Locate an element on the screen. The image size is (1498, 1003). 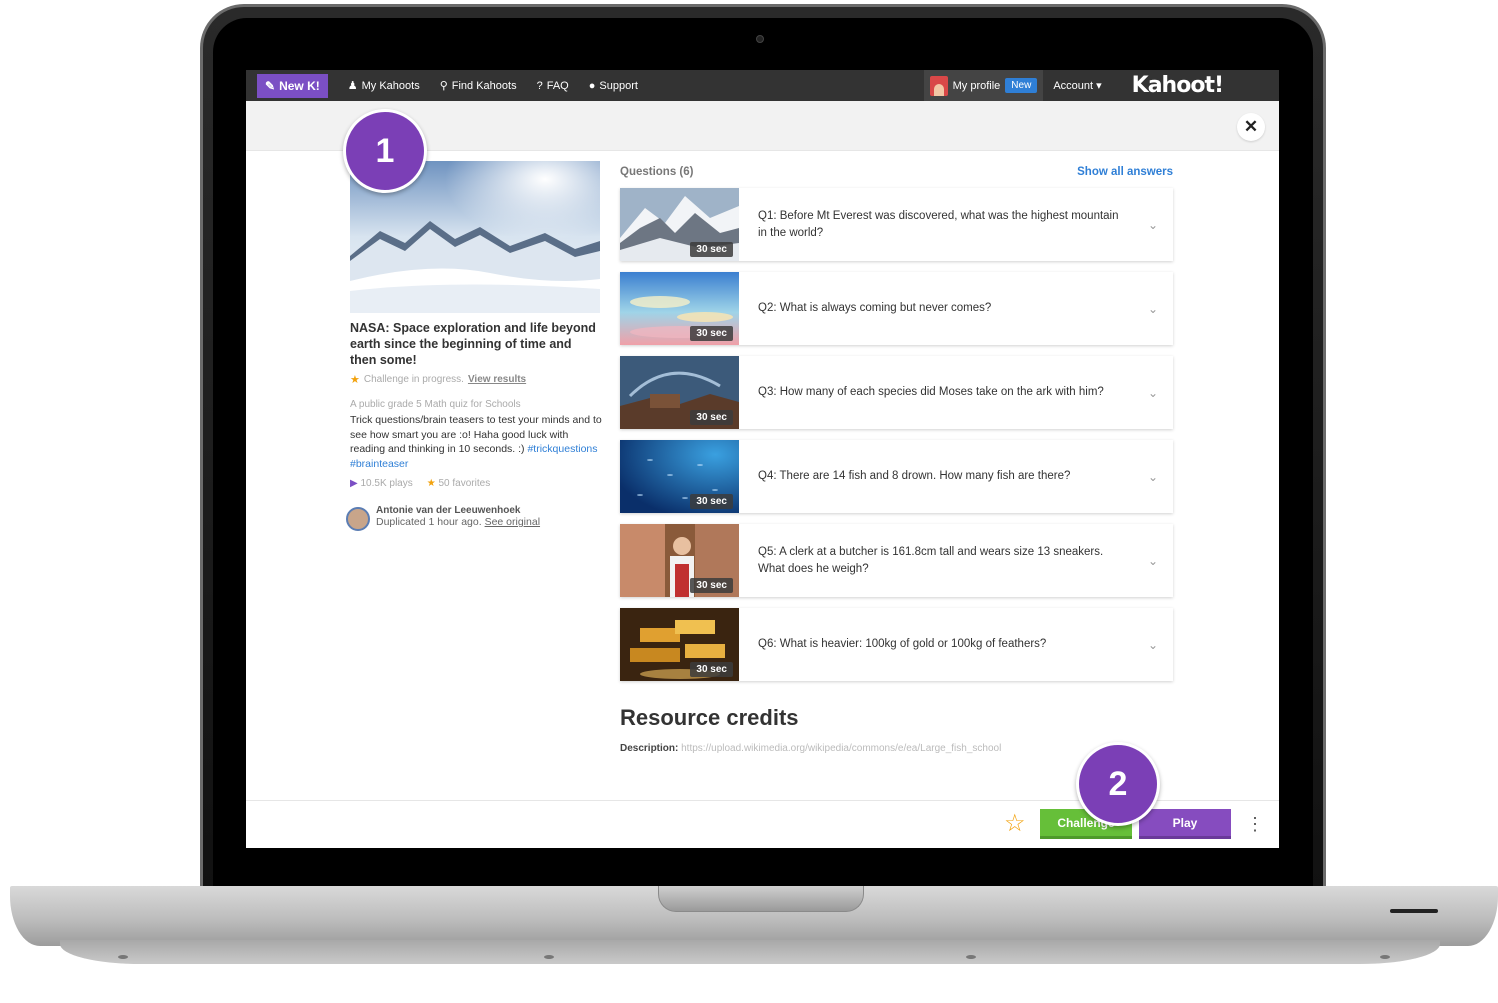
plays-count: 10.5K plays is located at coordinates (386, 483).